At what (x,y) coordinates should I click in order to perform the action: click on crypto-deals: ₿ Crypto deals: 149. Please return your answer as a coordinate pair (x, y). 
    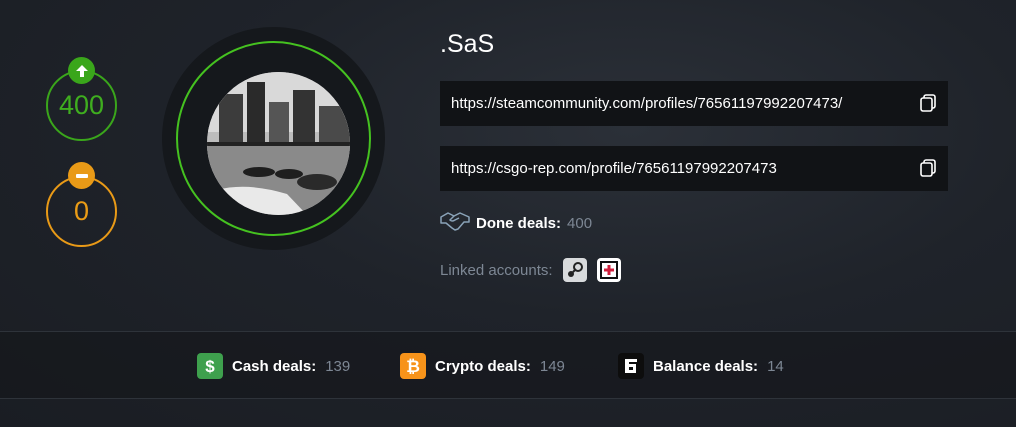
    Looking at the image, I should click on (482, 366).